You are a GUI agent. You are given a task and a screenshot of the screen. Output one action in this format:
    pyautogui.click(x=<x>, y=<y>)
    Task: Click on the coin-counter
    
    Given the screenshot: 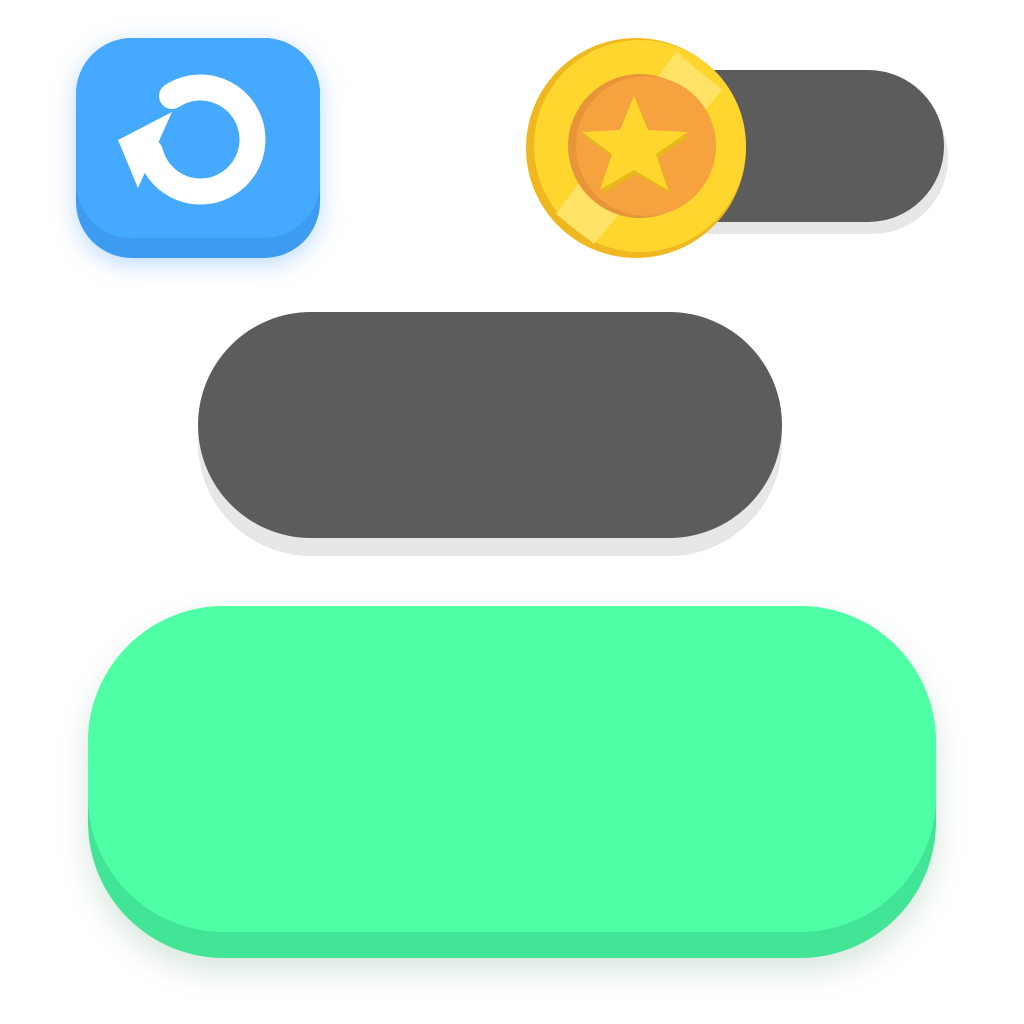 What is the action you would take?
    pyautogui.click(x=738, y=148)
    